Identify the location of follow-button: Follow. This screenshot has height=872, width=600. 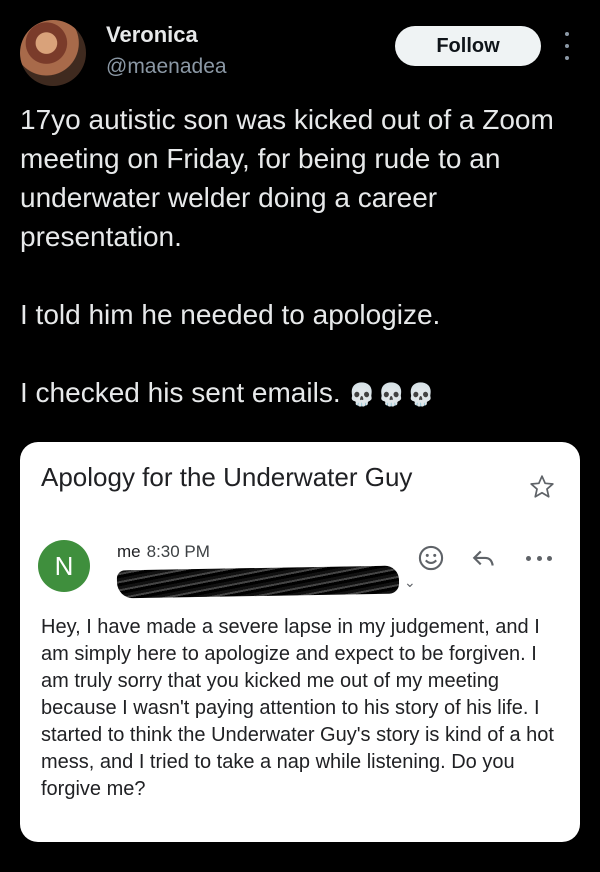
(468, 46).